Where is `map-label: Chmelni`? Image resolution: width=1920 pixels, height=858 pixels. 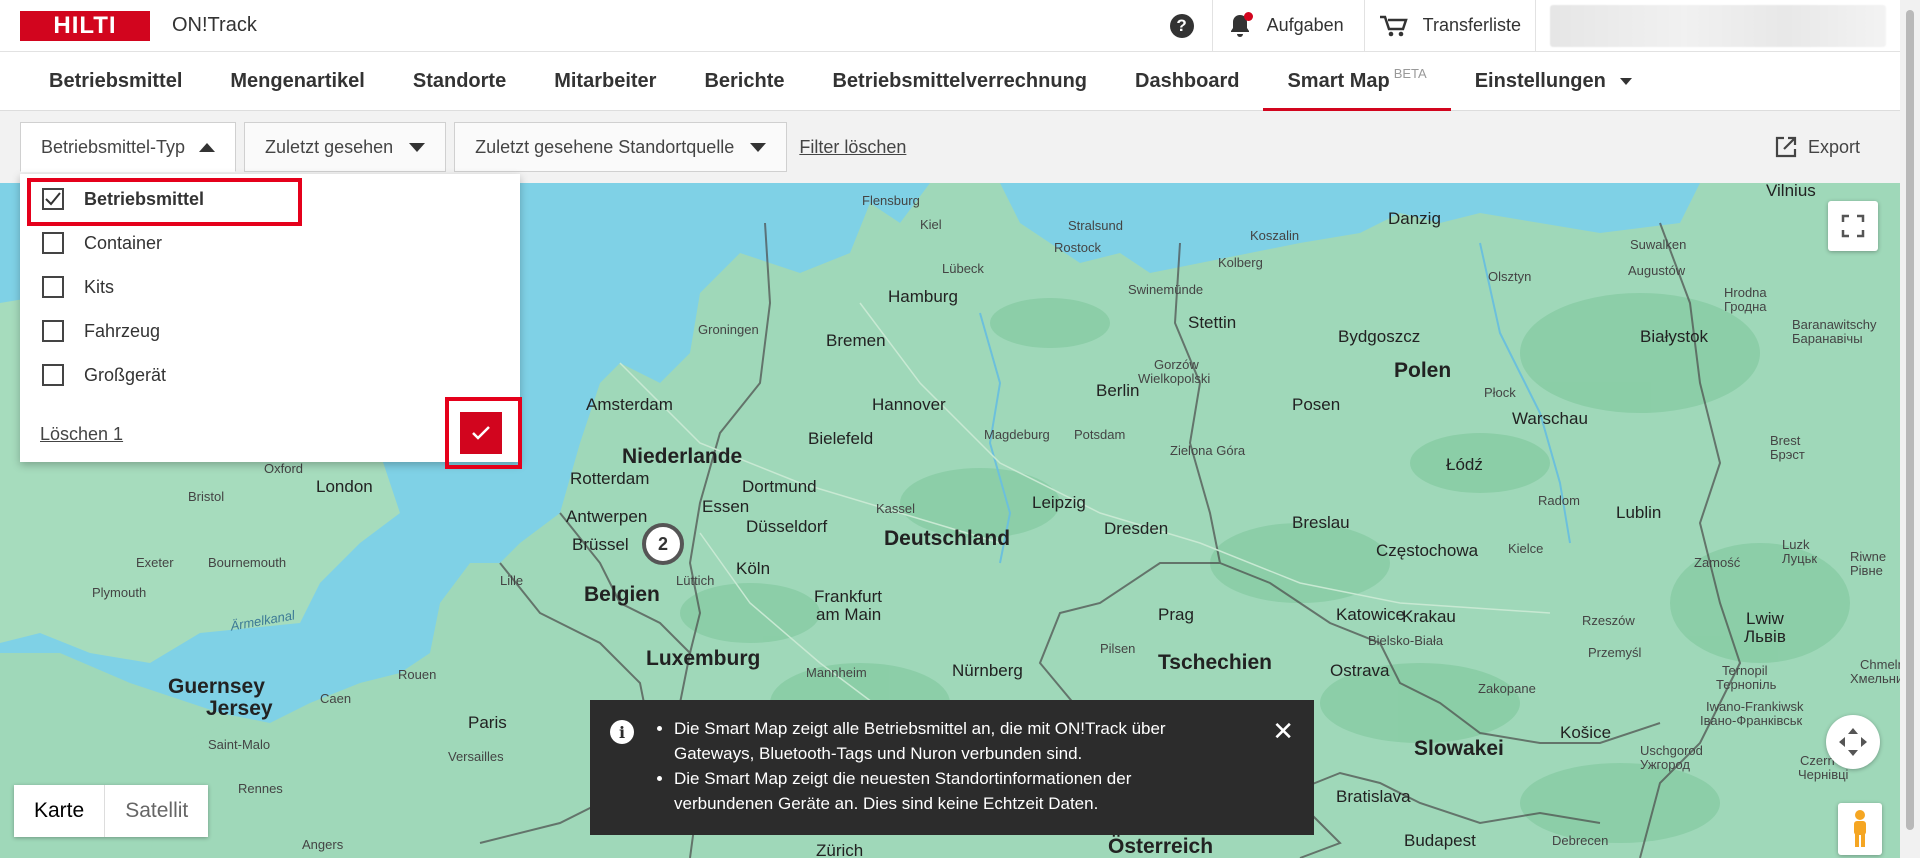 map-label: Chmelni is located at coordinates (1880, 664).